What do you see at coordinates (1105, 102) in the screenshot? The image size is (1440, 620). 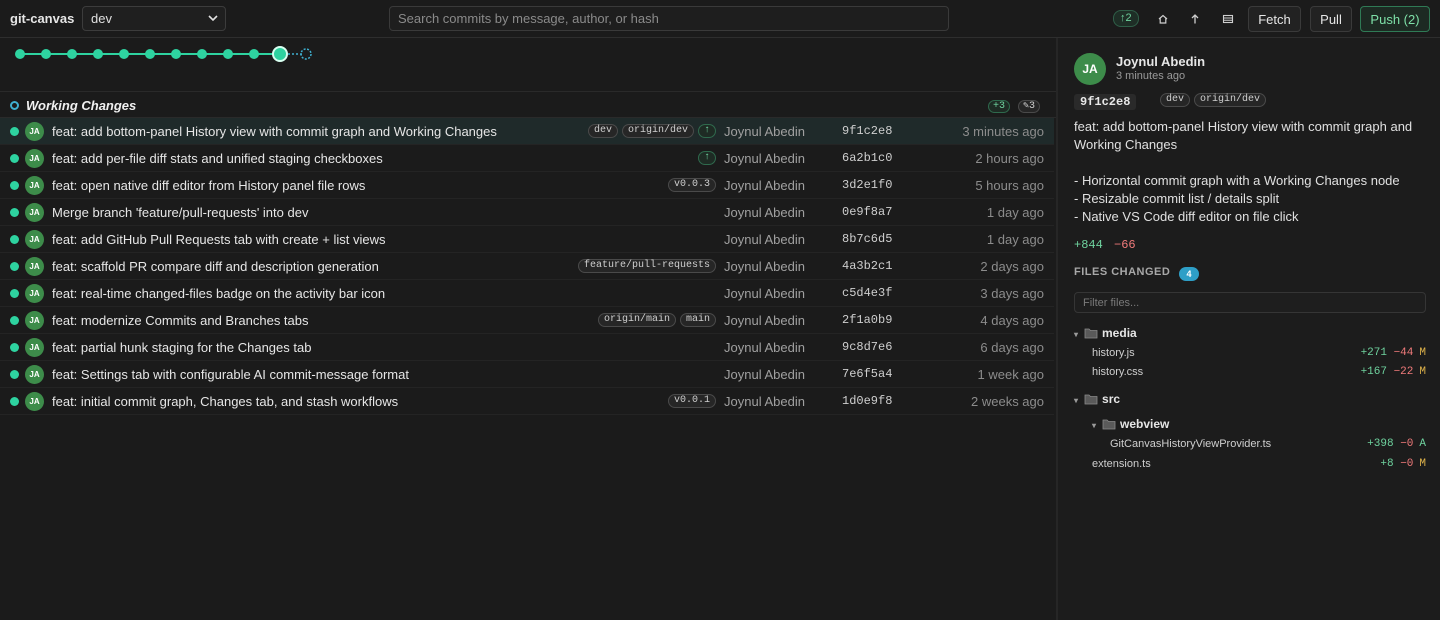 I see `details-hash: 9f1c2e8` at bounding box center [1105, 102].